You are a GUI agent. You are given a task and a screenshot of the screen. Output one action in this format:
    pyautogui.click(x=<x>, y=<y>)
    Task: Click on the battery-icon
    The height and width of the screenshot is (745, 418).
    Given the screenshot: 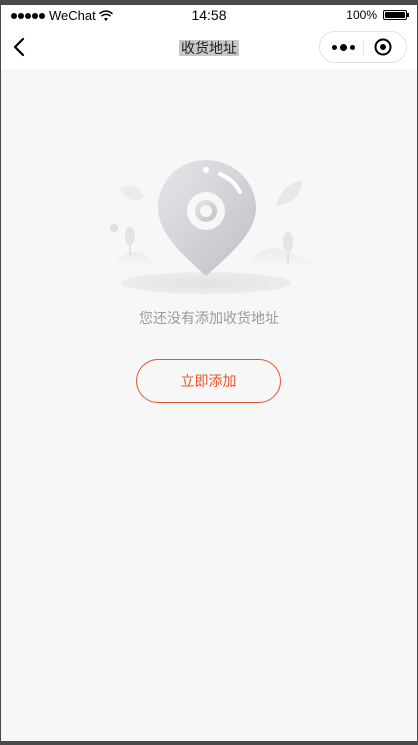 What is the action you would take?
    pyautogui.click(x=396, y=15)
    